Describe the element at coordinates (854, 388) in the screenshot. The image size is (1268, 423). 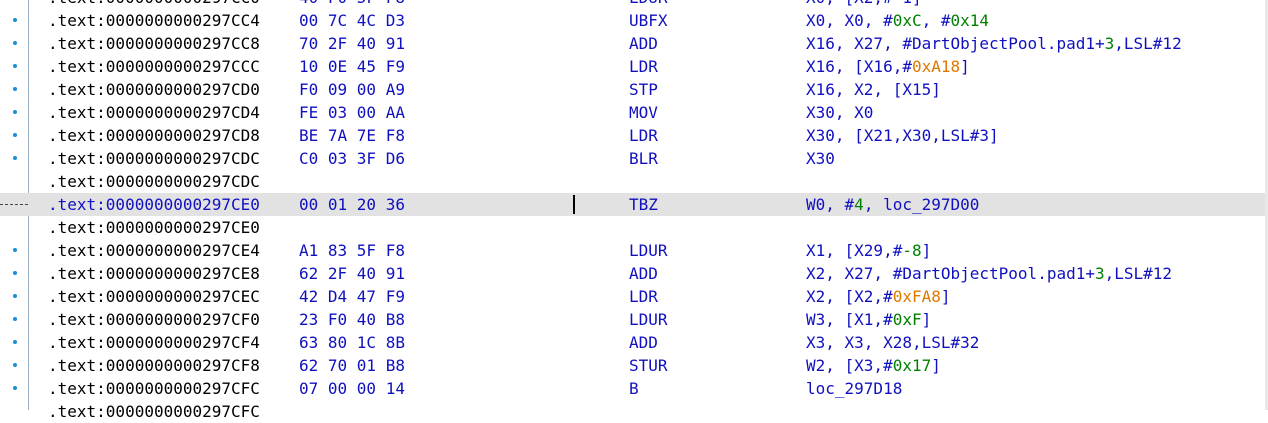
I see `operands: loc_297D18` at that location.